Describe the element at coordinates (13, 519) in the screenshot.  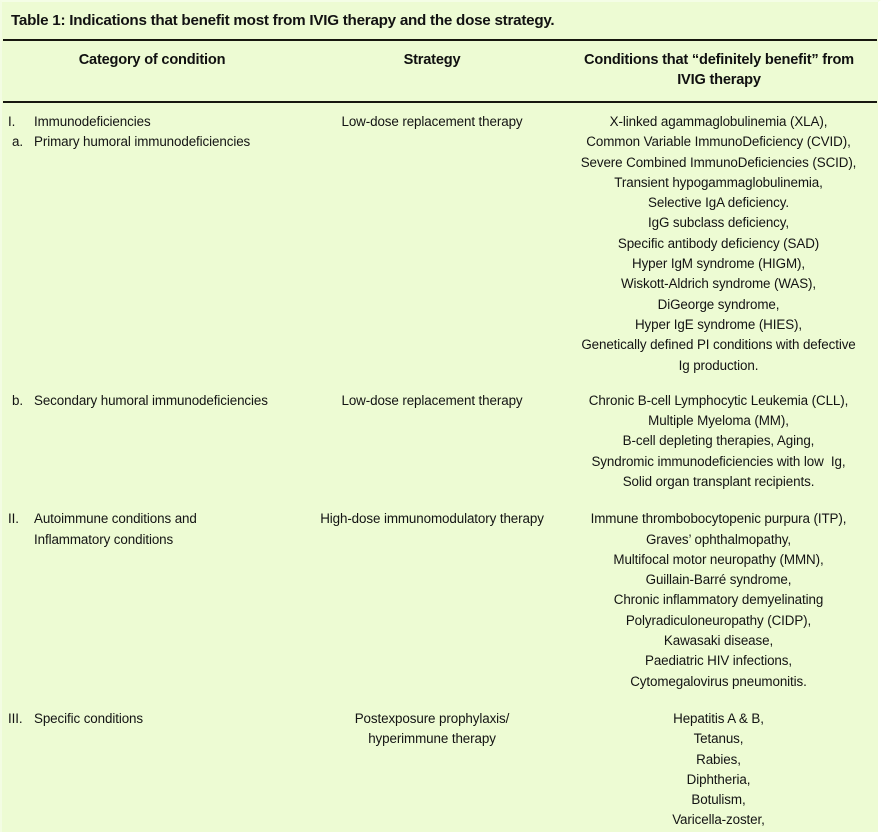
I see `row-3-group-marker: II.` at that location.